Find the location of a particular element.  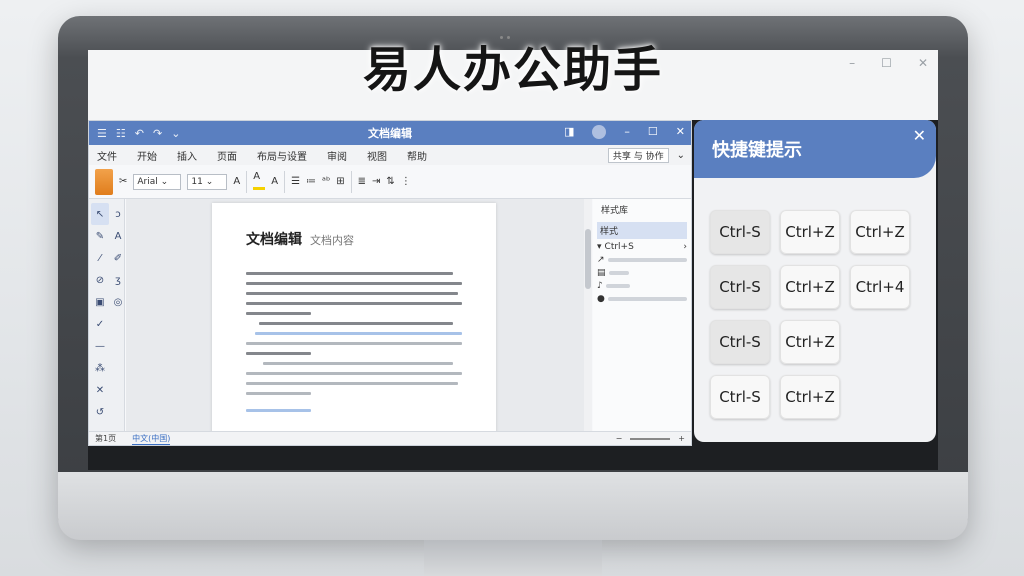

font-color-button: A is located at coordinates (259, 182).